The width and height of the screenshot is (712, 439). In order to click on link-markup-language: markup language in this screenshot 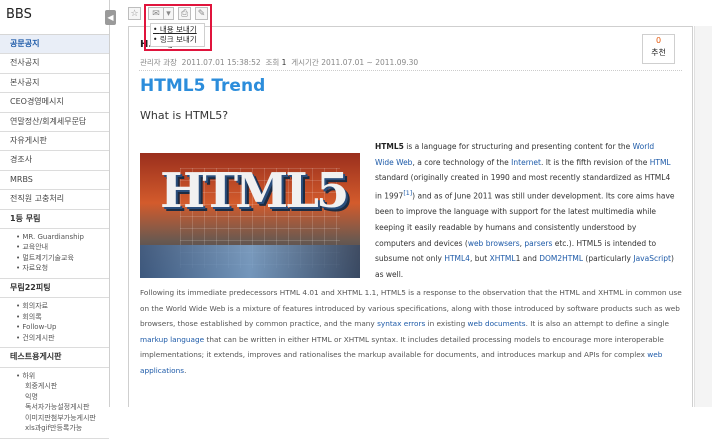, I will do `click(172, 339)`.